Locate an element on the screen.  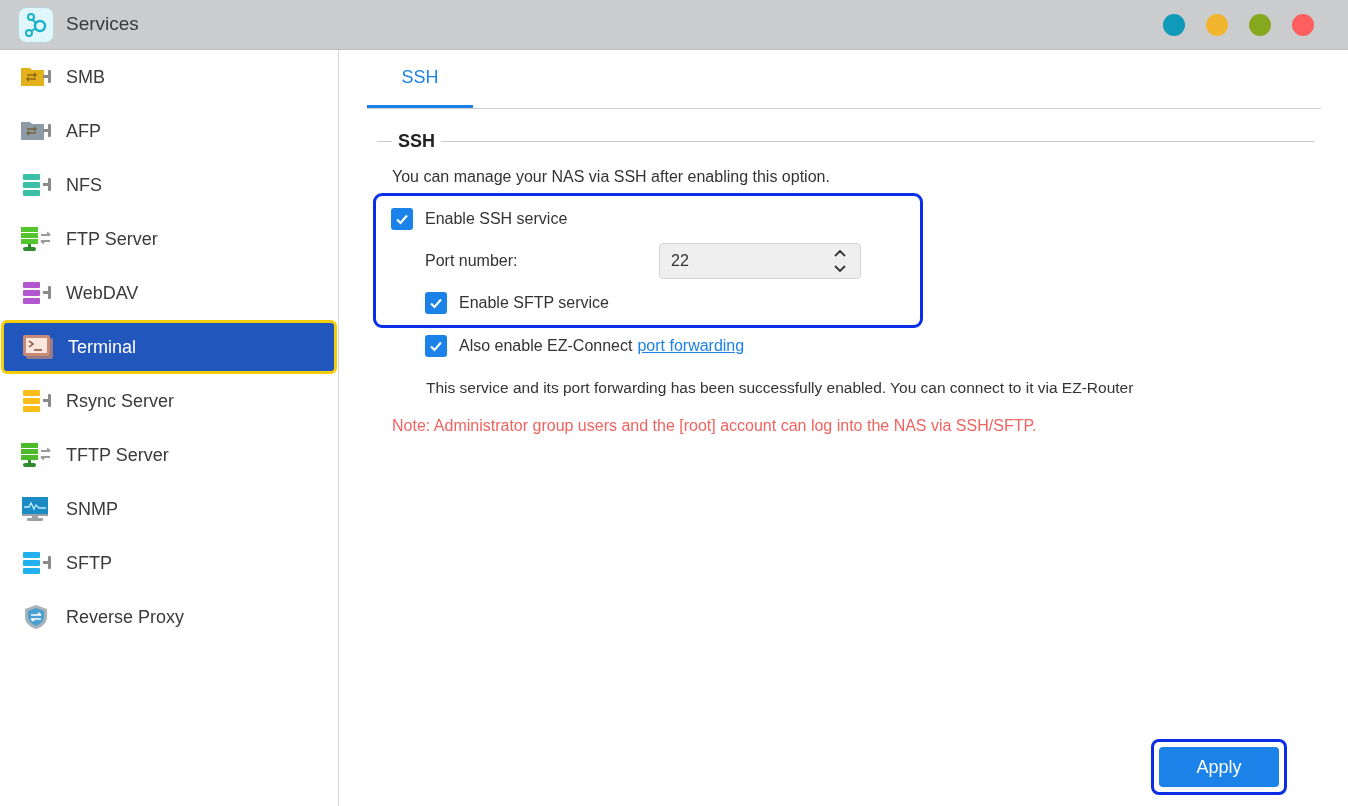
tab: SSH is located at coordinates (420, 79).